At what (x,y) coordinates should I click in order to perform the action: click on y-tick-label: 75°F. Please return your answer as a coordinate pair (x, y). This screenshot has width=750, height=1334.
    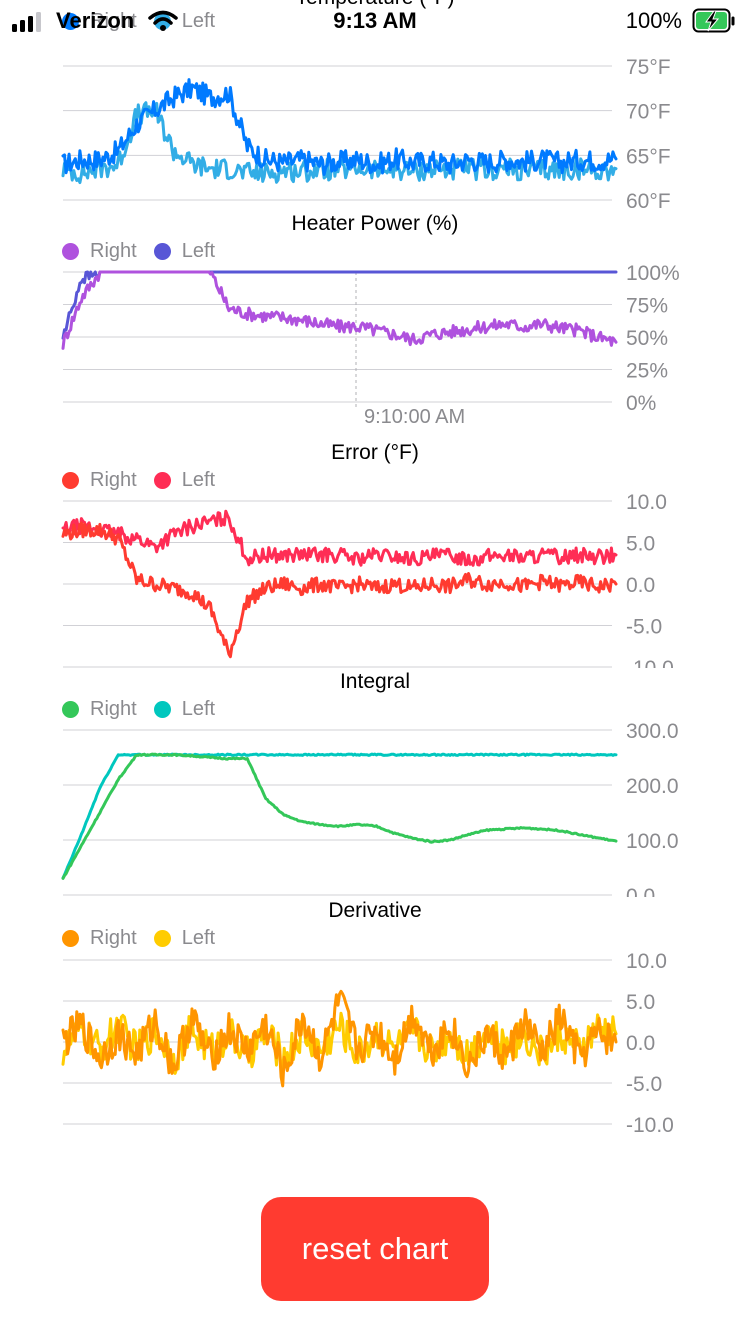
    Looking at the image, I should click on (648, 67).